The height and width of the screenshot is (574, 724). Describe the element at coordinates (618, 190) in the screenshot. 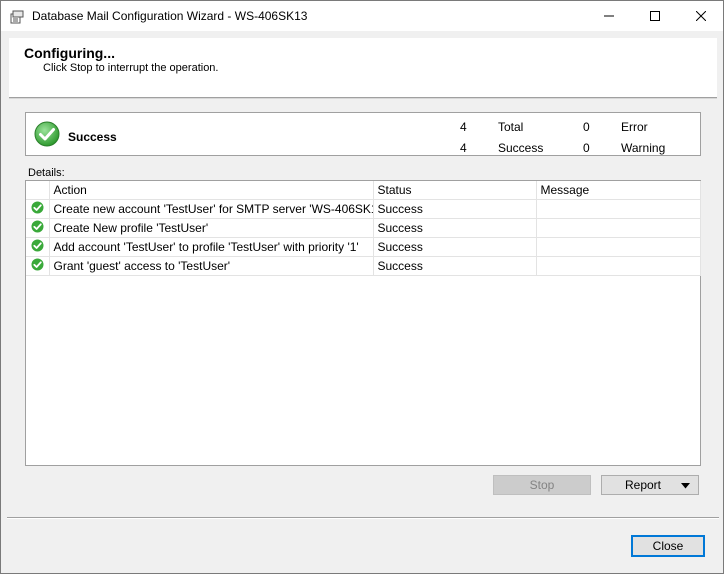

I see `column-header-message: Message` at that location.